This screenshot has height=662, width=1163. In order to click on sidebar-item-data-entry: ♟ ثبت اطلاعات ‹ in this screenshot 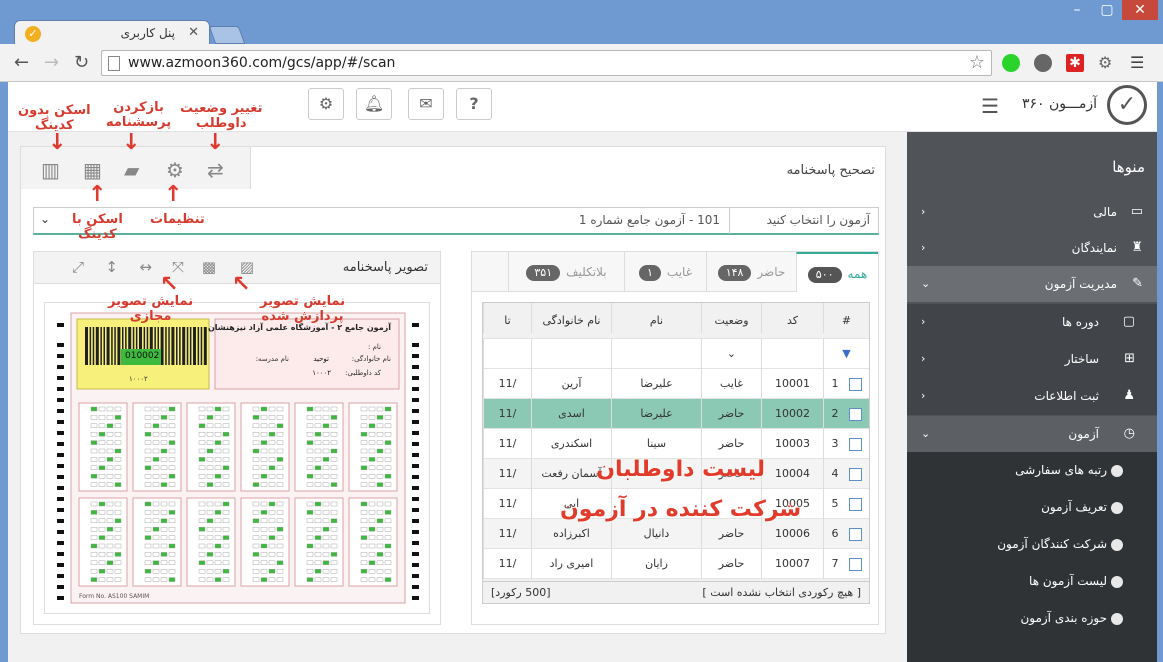, I will do `click(1032, 396)`.